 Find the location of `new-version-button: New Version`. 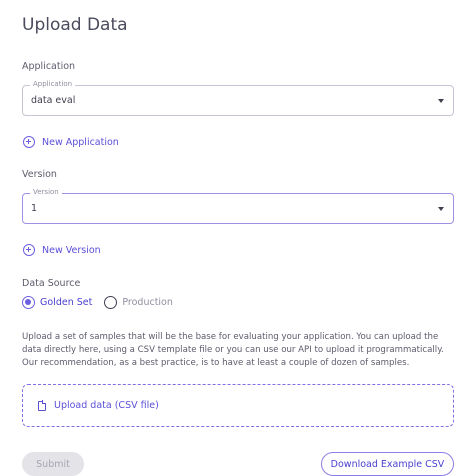

new-version-button: New Version is located at coordinates (62, 250).